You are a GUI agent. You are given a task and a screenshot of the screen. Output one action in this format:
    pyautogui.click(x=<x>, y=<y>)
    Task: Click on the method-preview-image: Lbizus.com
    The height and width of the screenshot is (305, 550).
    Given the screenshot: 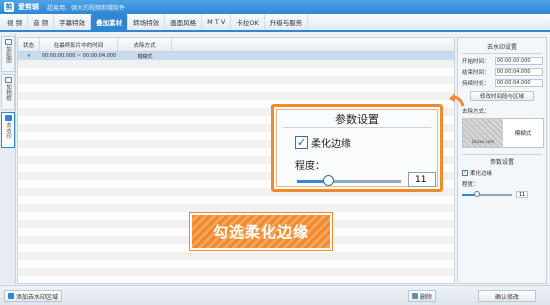 What is the action you would take?
    pyautogui.click(x=483, y=133)
    